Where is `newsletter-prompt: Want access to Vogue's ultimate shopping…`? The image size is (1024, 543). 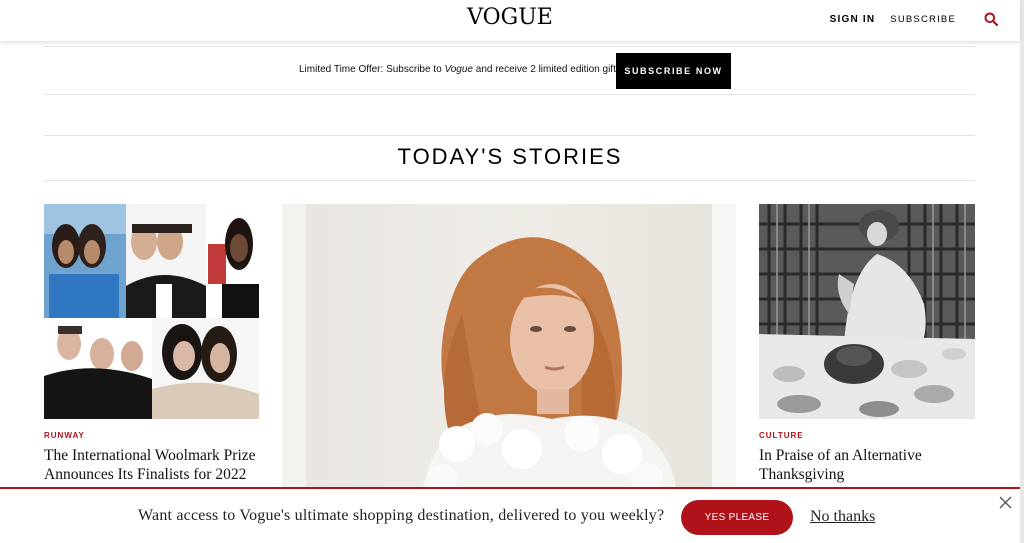 newsletter-prompt: Want access to Vogue's ultimate shopping… is located at coordinates (401, 515).